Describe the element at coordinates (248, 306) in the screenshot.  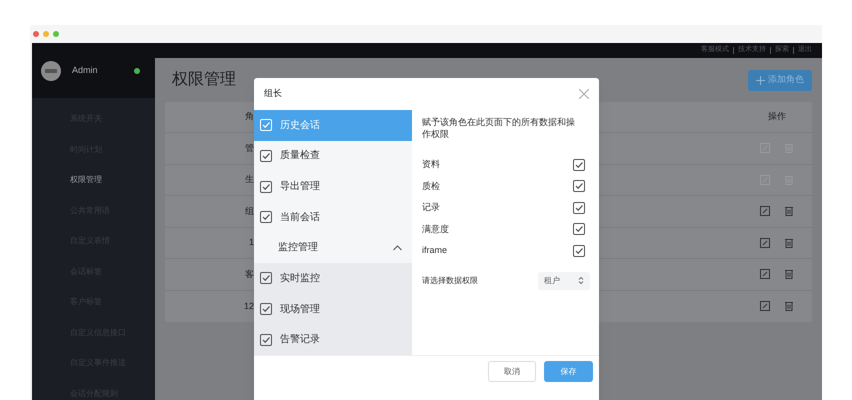
I see `table-cell-text: 12` at that location.